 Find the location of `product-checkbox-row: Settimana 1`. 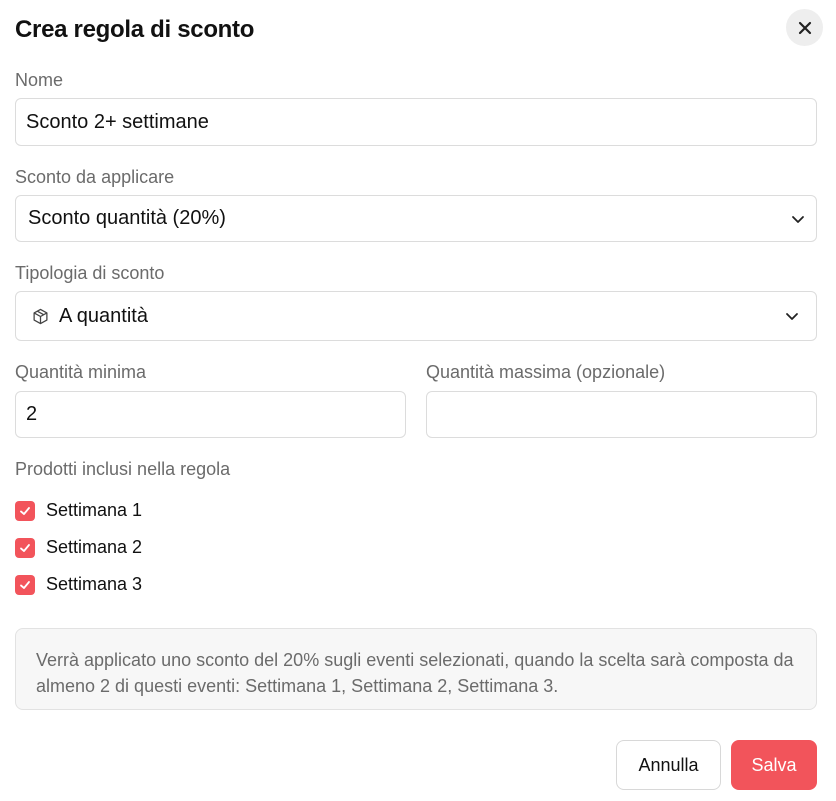

product-checkbox-row: Settimana 1 is located at coordinates (78, 510).